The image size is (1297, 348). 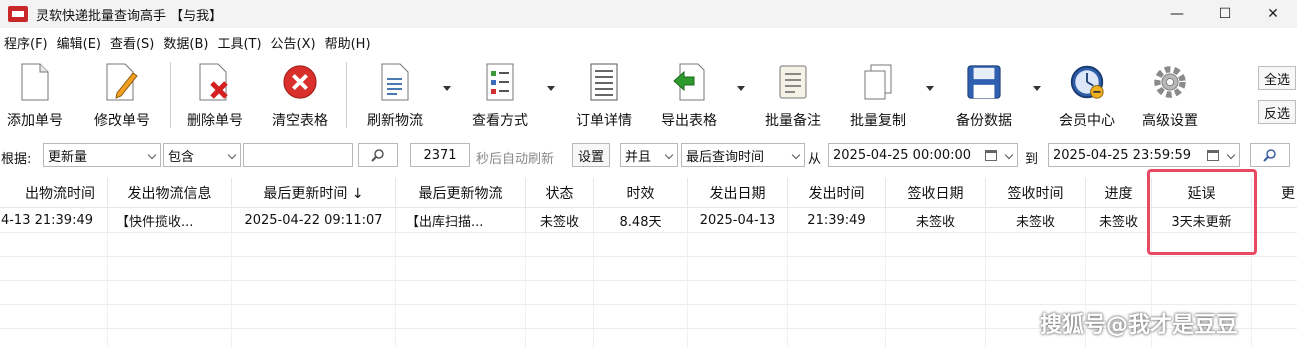 I want to click on delete-number-label: 删除单号, so click(x=215, y=121).